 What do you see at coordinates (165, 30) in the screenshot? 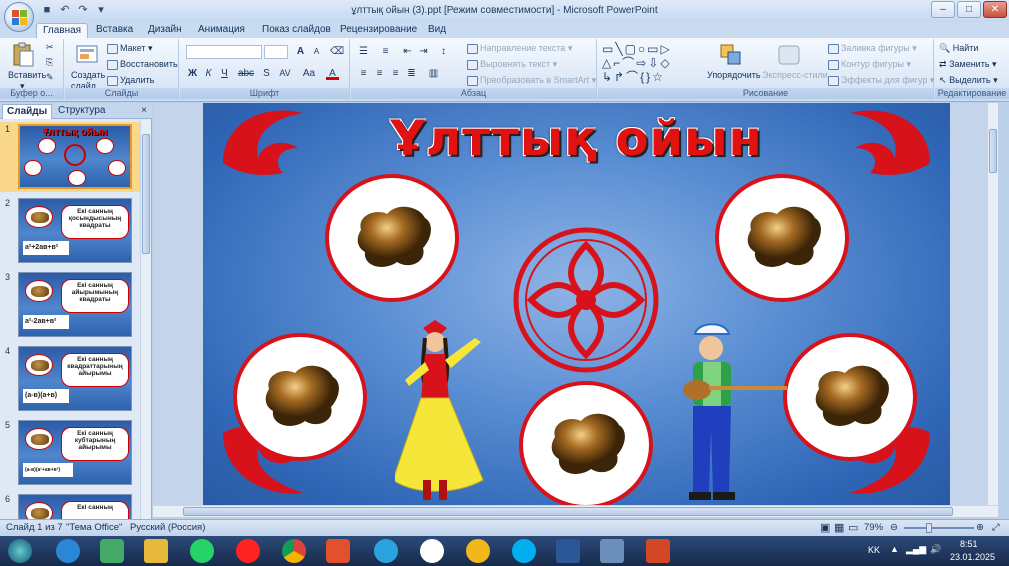
I see `tab-design: Дизайн` at bounding box center [165, 30].